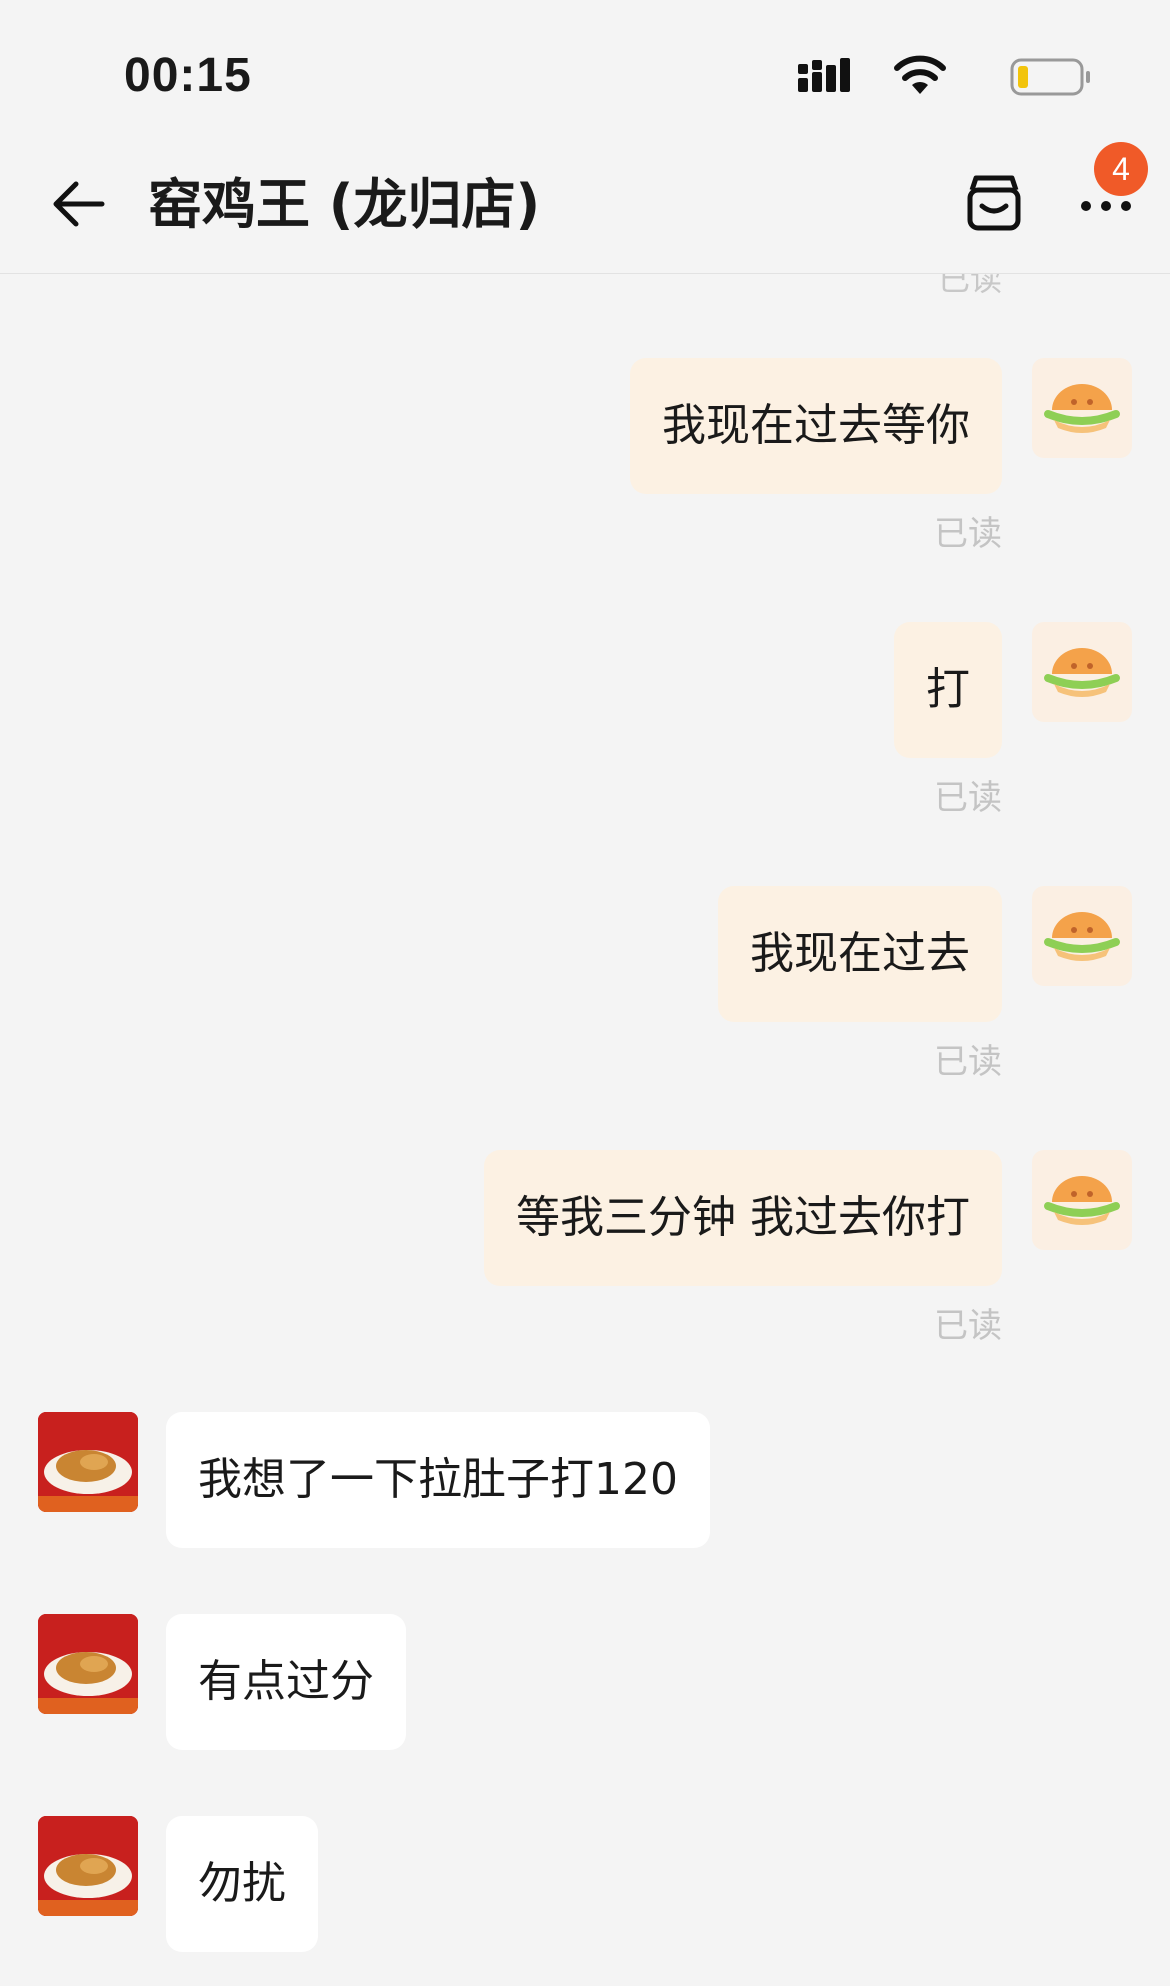  I want to click on battery-icon, so click(1050, 77).